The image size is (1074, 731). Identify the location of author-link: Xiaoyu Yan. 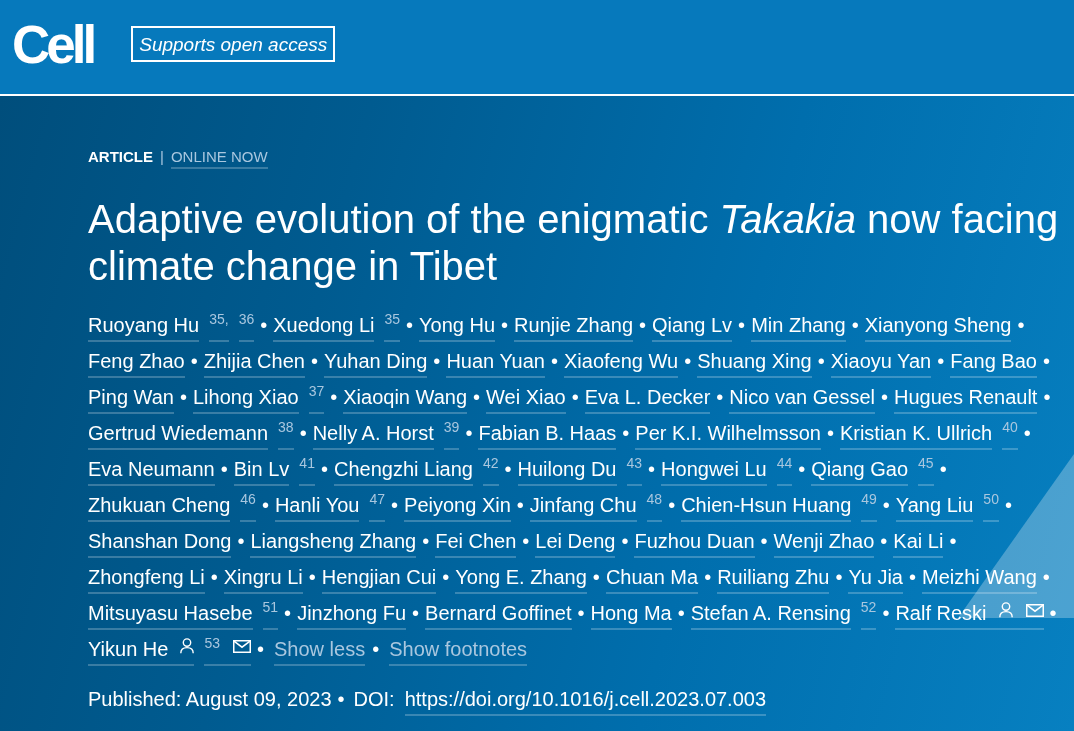
(881, 363).